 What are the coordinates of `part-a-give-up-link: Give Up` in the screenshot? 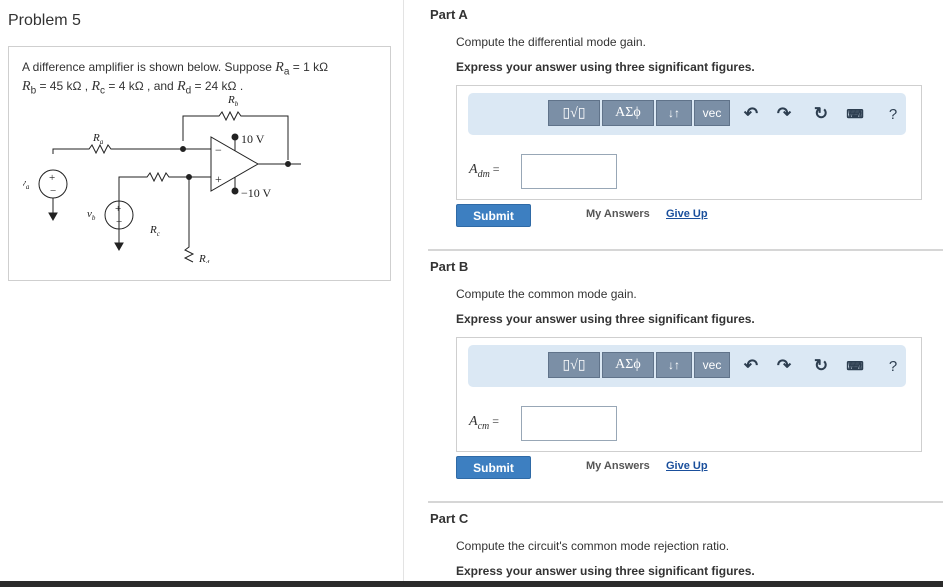 It's located at (687, 214).